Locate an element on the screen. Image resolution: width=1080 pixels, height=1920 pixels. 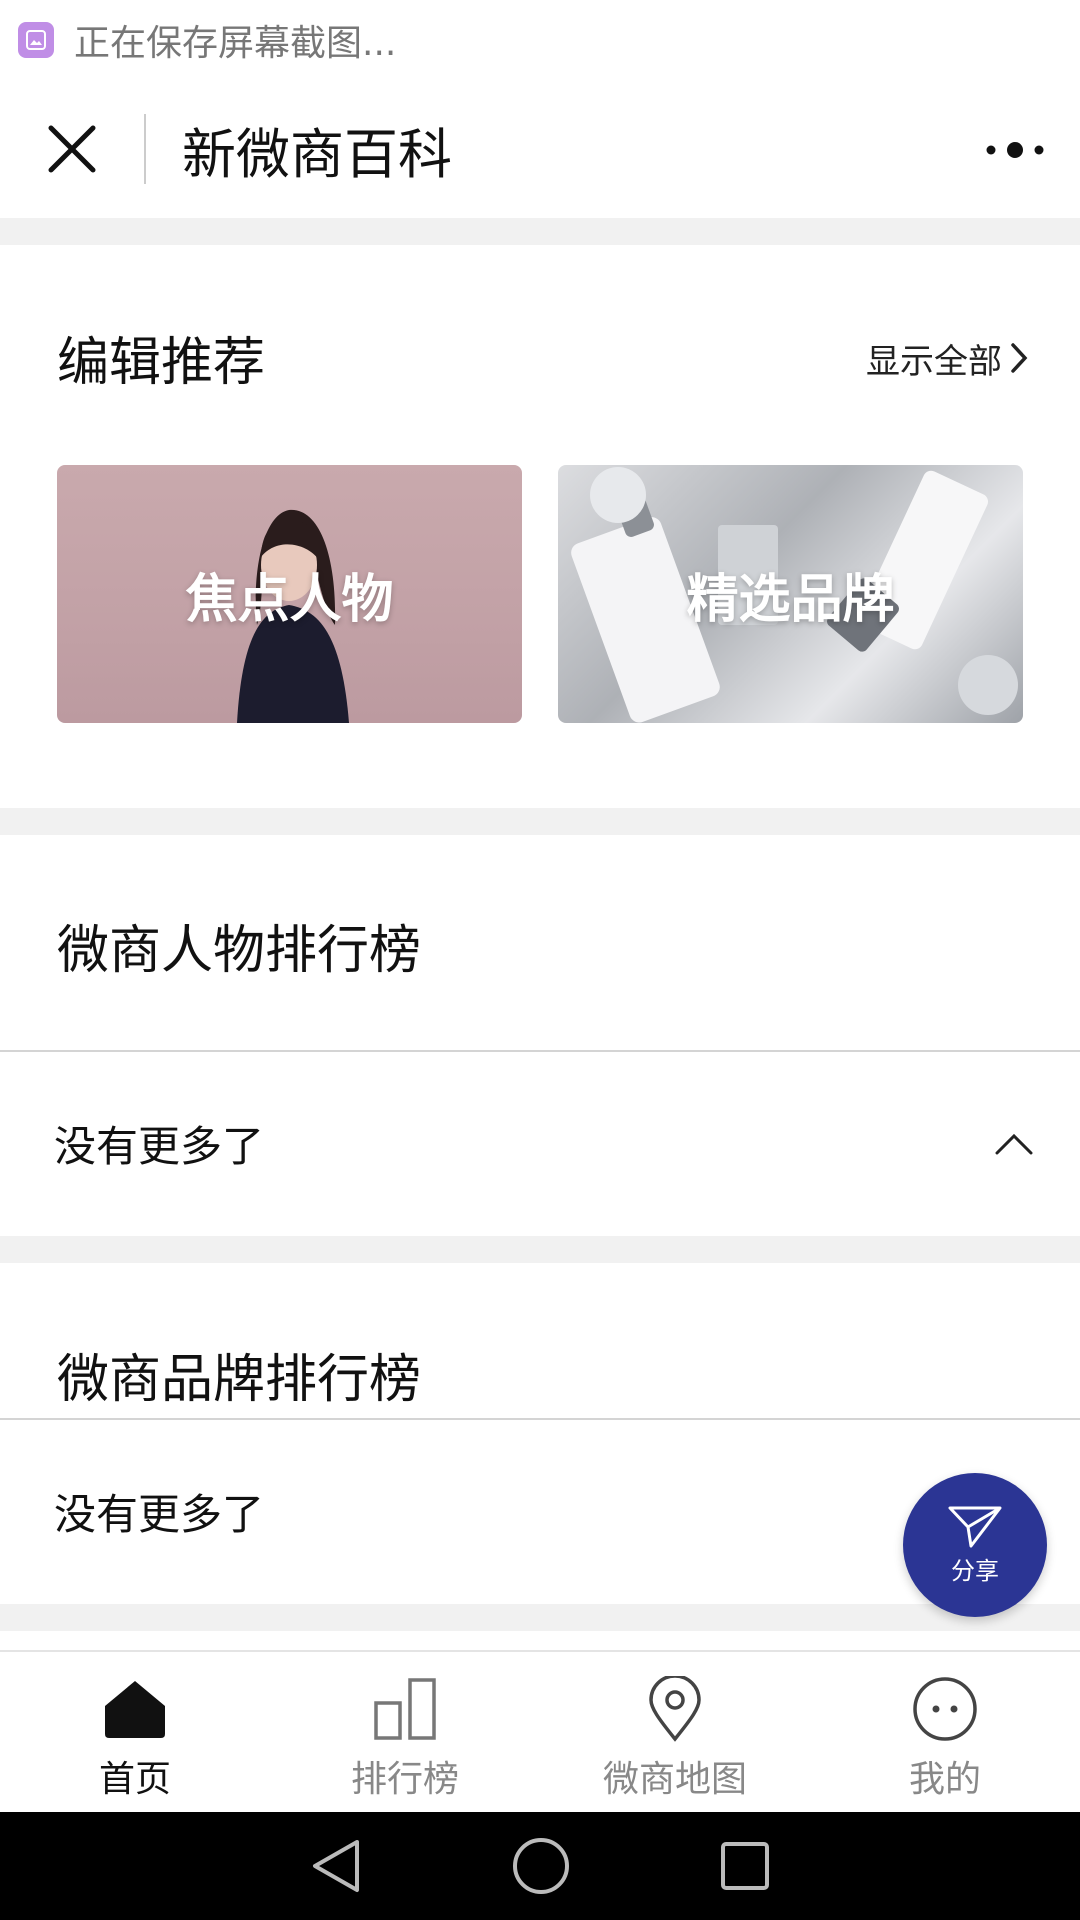
face-icon is located at coordinates (945, 1709).